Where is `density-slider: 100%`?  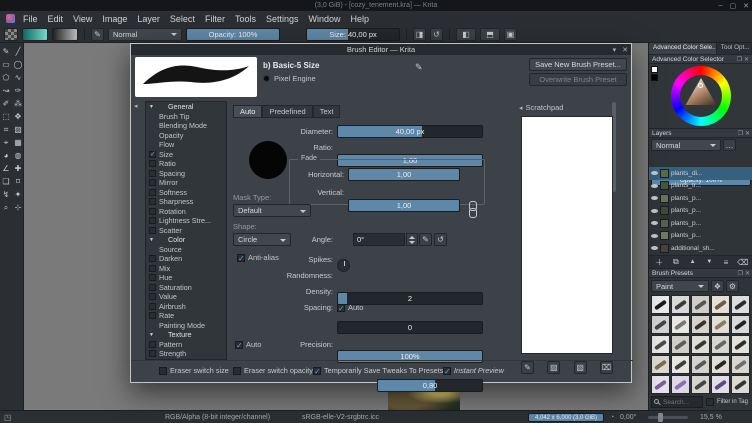 density-slider: 100% is located at coordinates (410, 356).